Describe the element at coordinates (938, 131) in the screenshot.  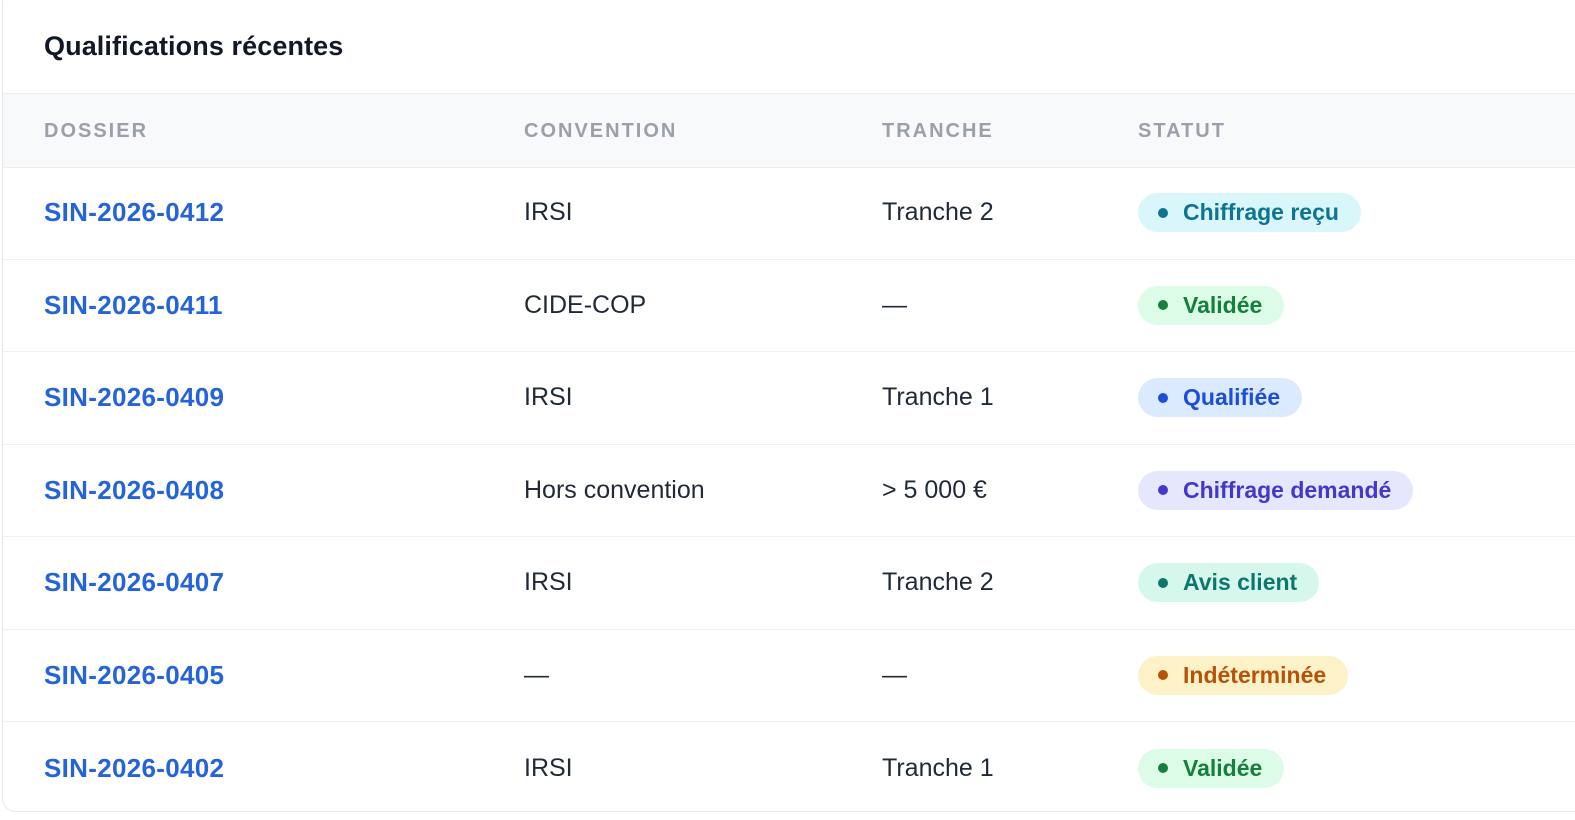
I see `column-header-tranche: TRANCHE` at that location.